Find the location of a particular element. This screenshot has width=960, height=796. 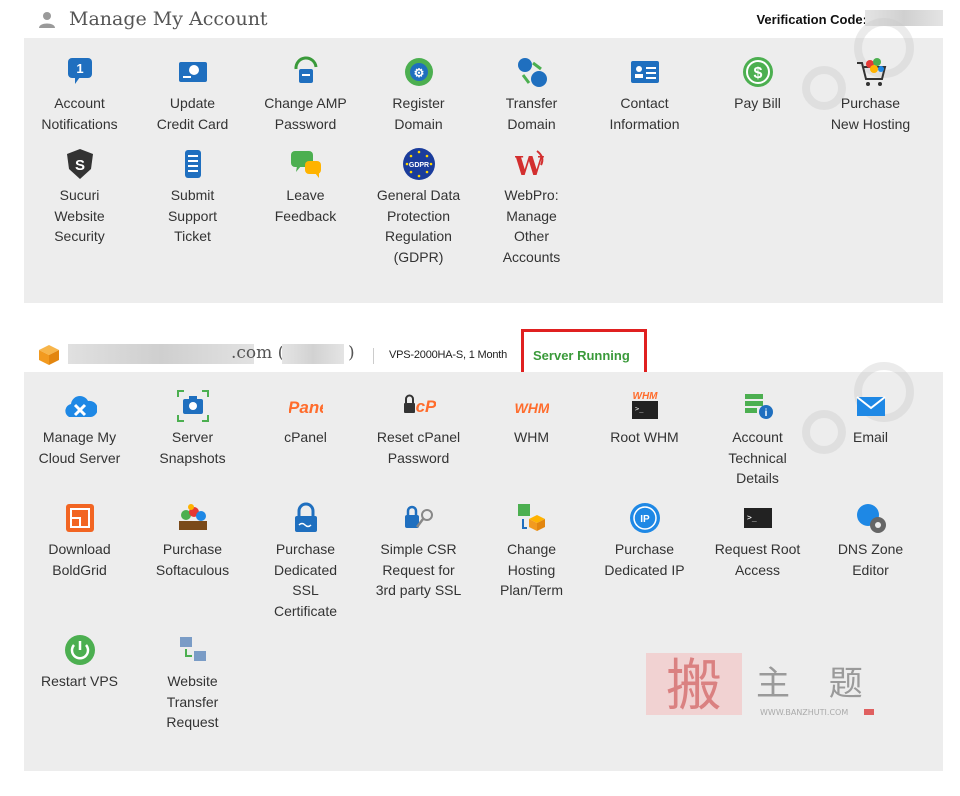

boldgrid-icon is located at coordinates (79, 518).